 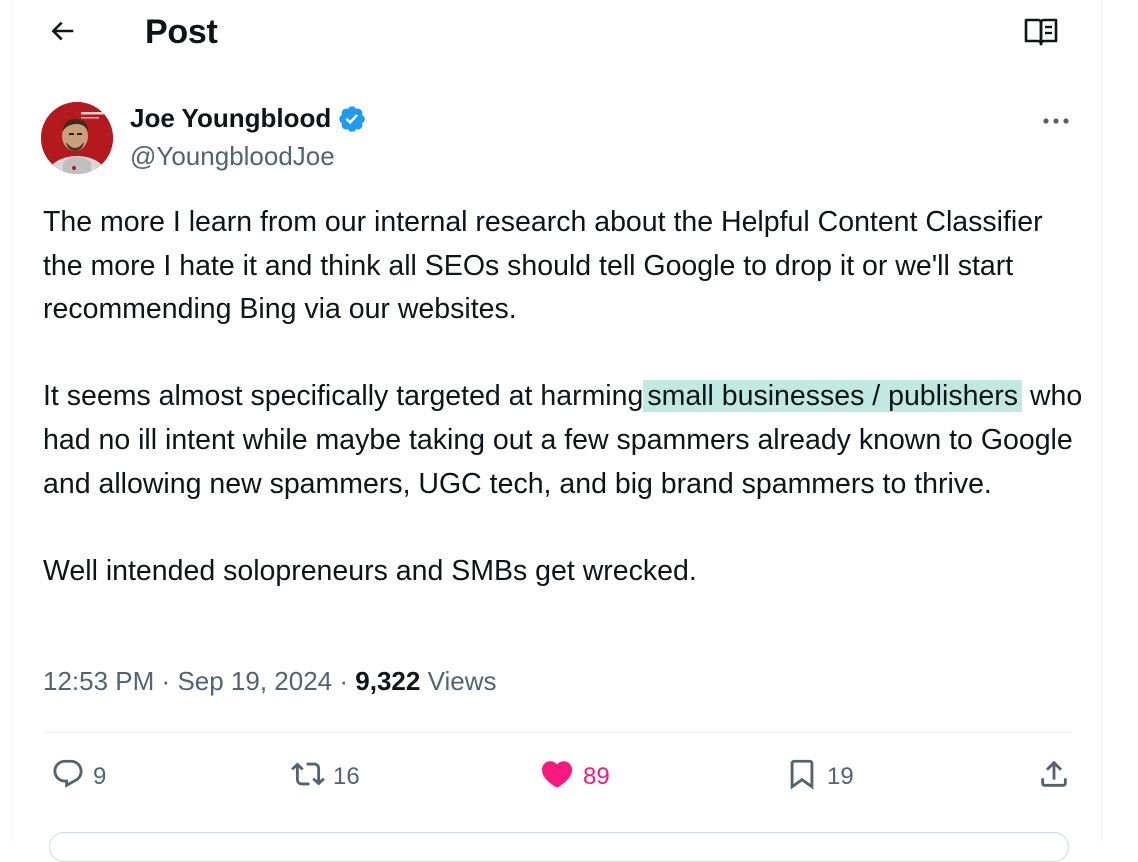 I want to click on reply-icon, so click(x=68, y=777).